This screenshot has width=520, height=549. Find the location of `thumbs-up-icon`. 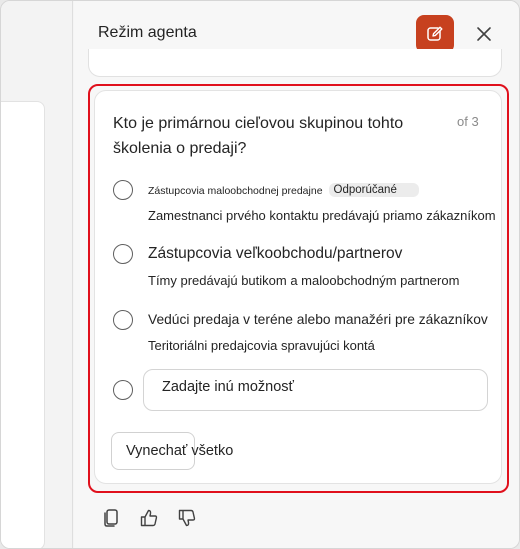

thumbs-up-icon is located at coordinates (149, 518).